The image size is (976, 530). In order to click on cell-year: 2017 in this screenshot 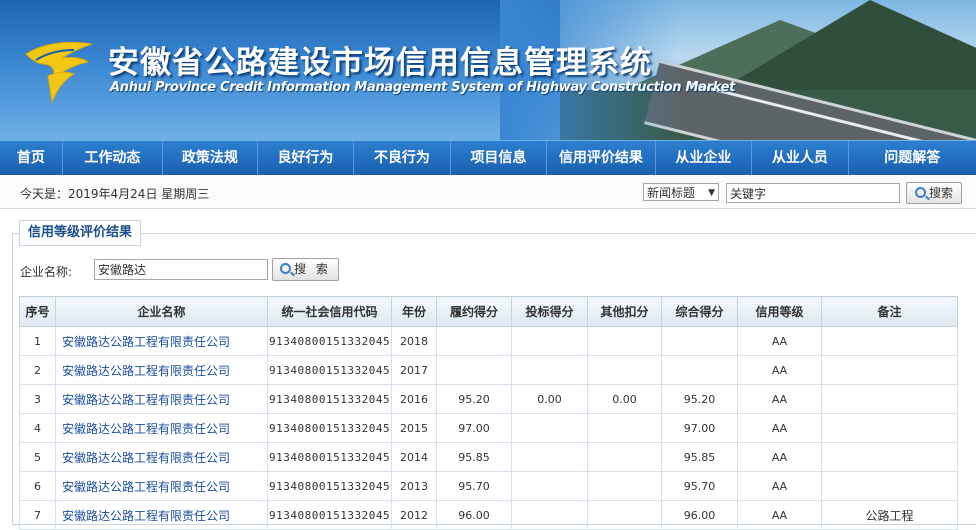, I will do `click(414, 370)`.